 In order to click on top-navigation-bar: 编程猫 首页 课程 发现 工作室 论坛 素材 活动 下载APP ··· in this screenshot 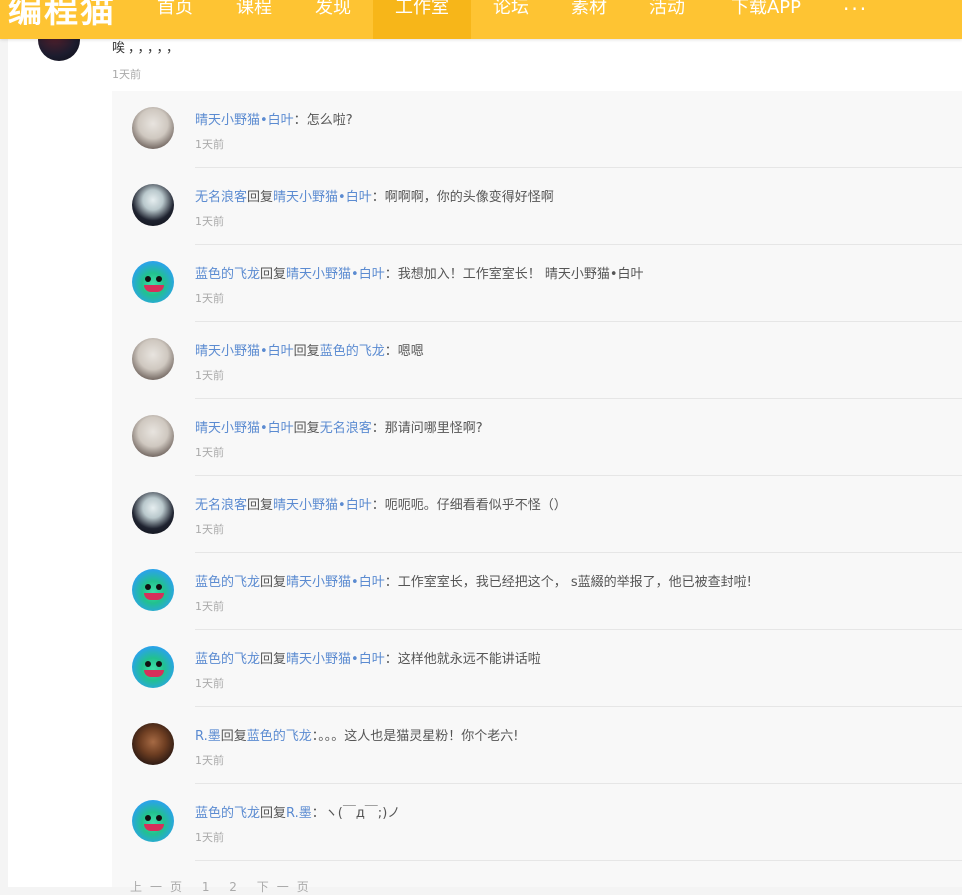, I will do `click(481, 19)`.